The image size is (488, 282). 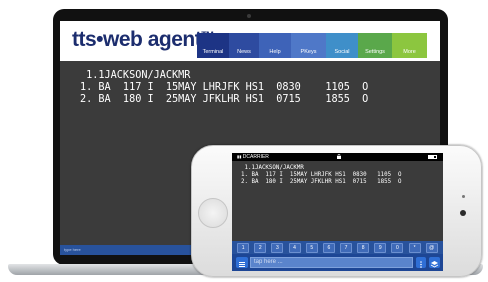 I want to click on phone-sensor, so click(x=463, y=196).